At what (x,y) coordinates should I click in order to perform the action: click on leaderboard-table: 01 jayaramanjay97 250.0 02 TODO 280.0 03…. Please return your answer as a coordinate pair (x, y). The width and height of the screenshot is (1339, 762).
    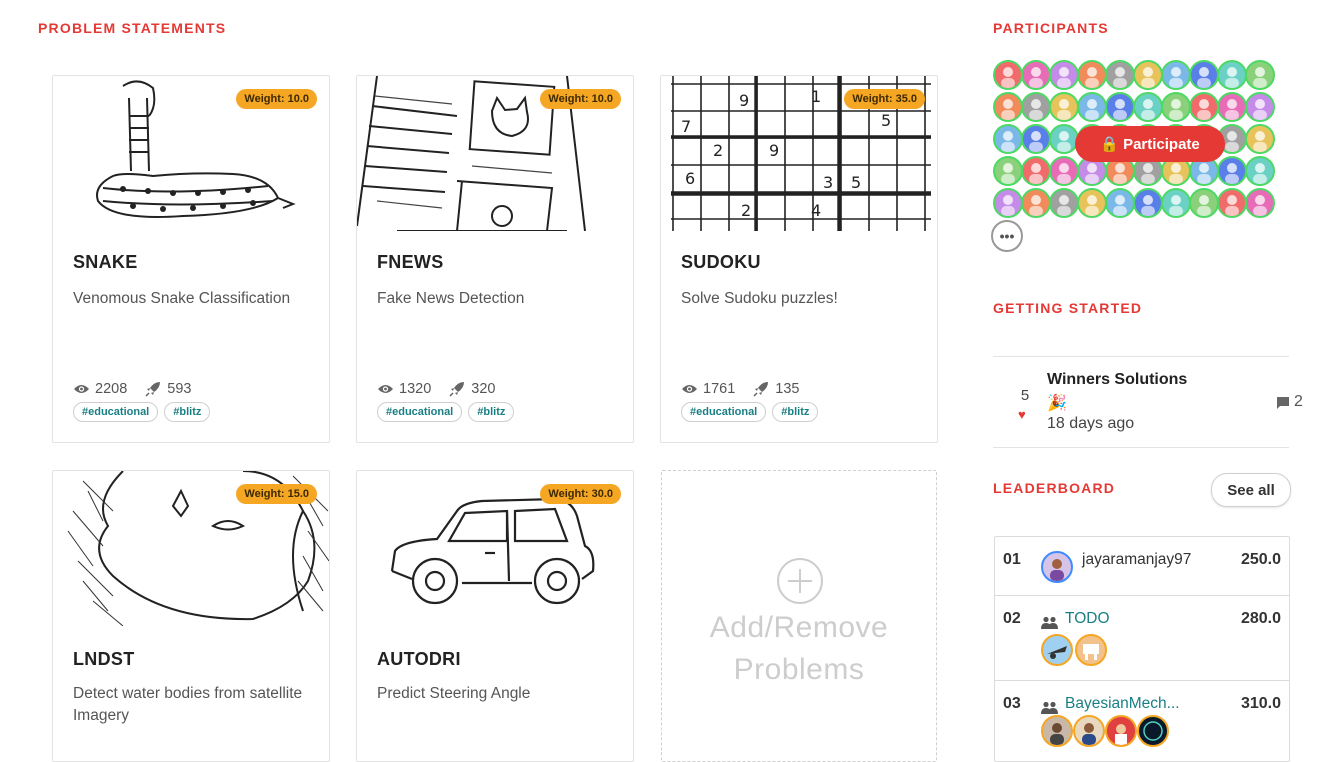
    Looking at the image, I should click on (1142, 649).